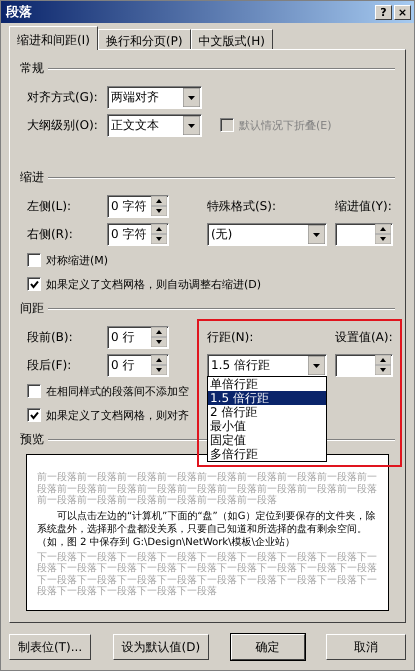 Image resolution: width=415 pixels, height=671 pixels. What do you see at coordinates (267, 411) in the screenshot?
I see `dropdown-option: 2 倍行距` at bounding box center [267, 411].